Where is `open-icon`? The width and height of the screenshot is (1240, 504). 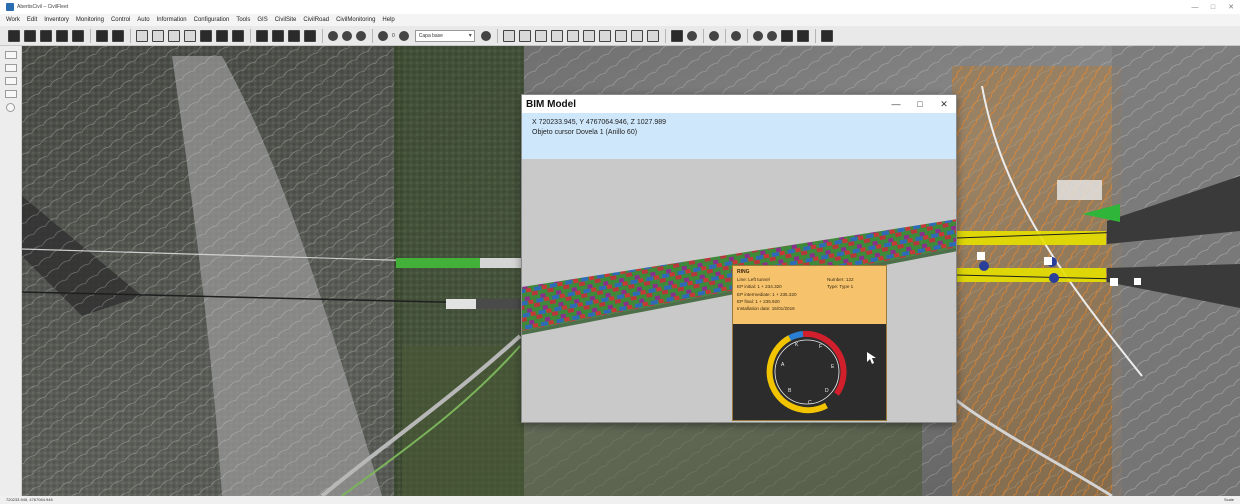
open-icon is located at coordinates (30, 35).